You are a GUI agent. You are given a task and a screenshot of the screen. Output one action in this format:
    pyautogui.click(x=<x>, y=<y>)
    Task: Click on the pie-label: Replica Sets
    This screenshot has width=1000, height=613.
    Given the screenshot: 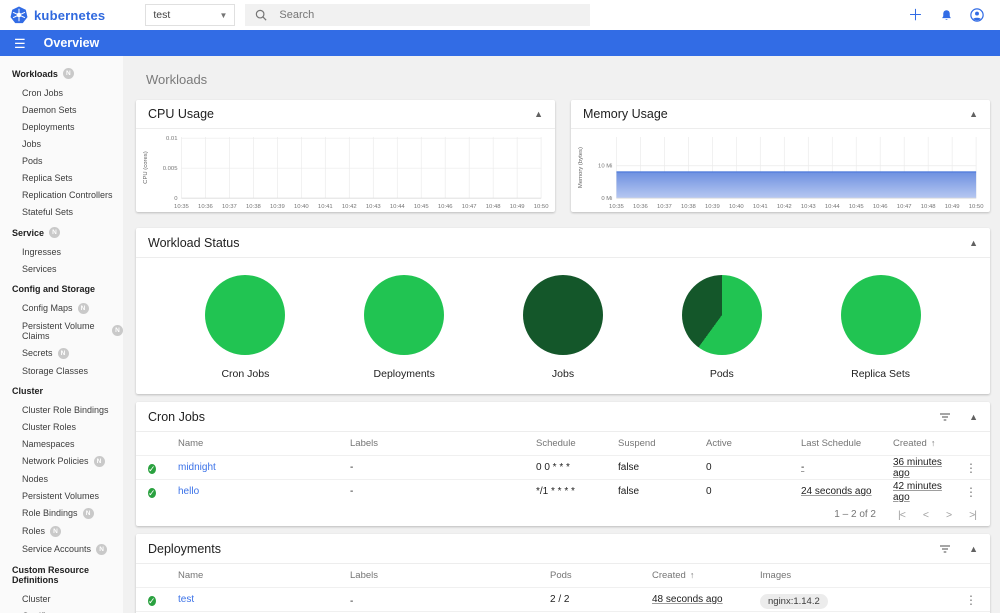 What is the action you would take?
    pyautogui.click(x=881, y=374)
    